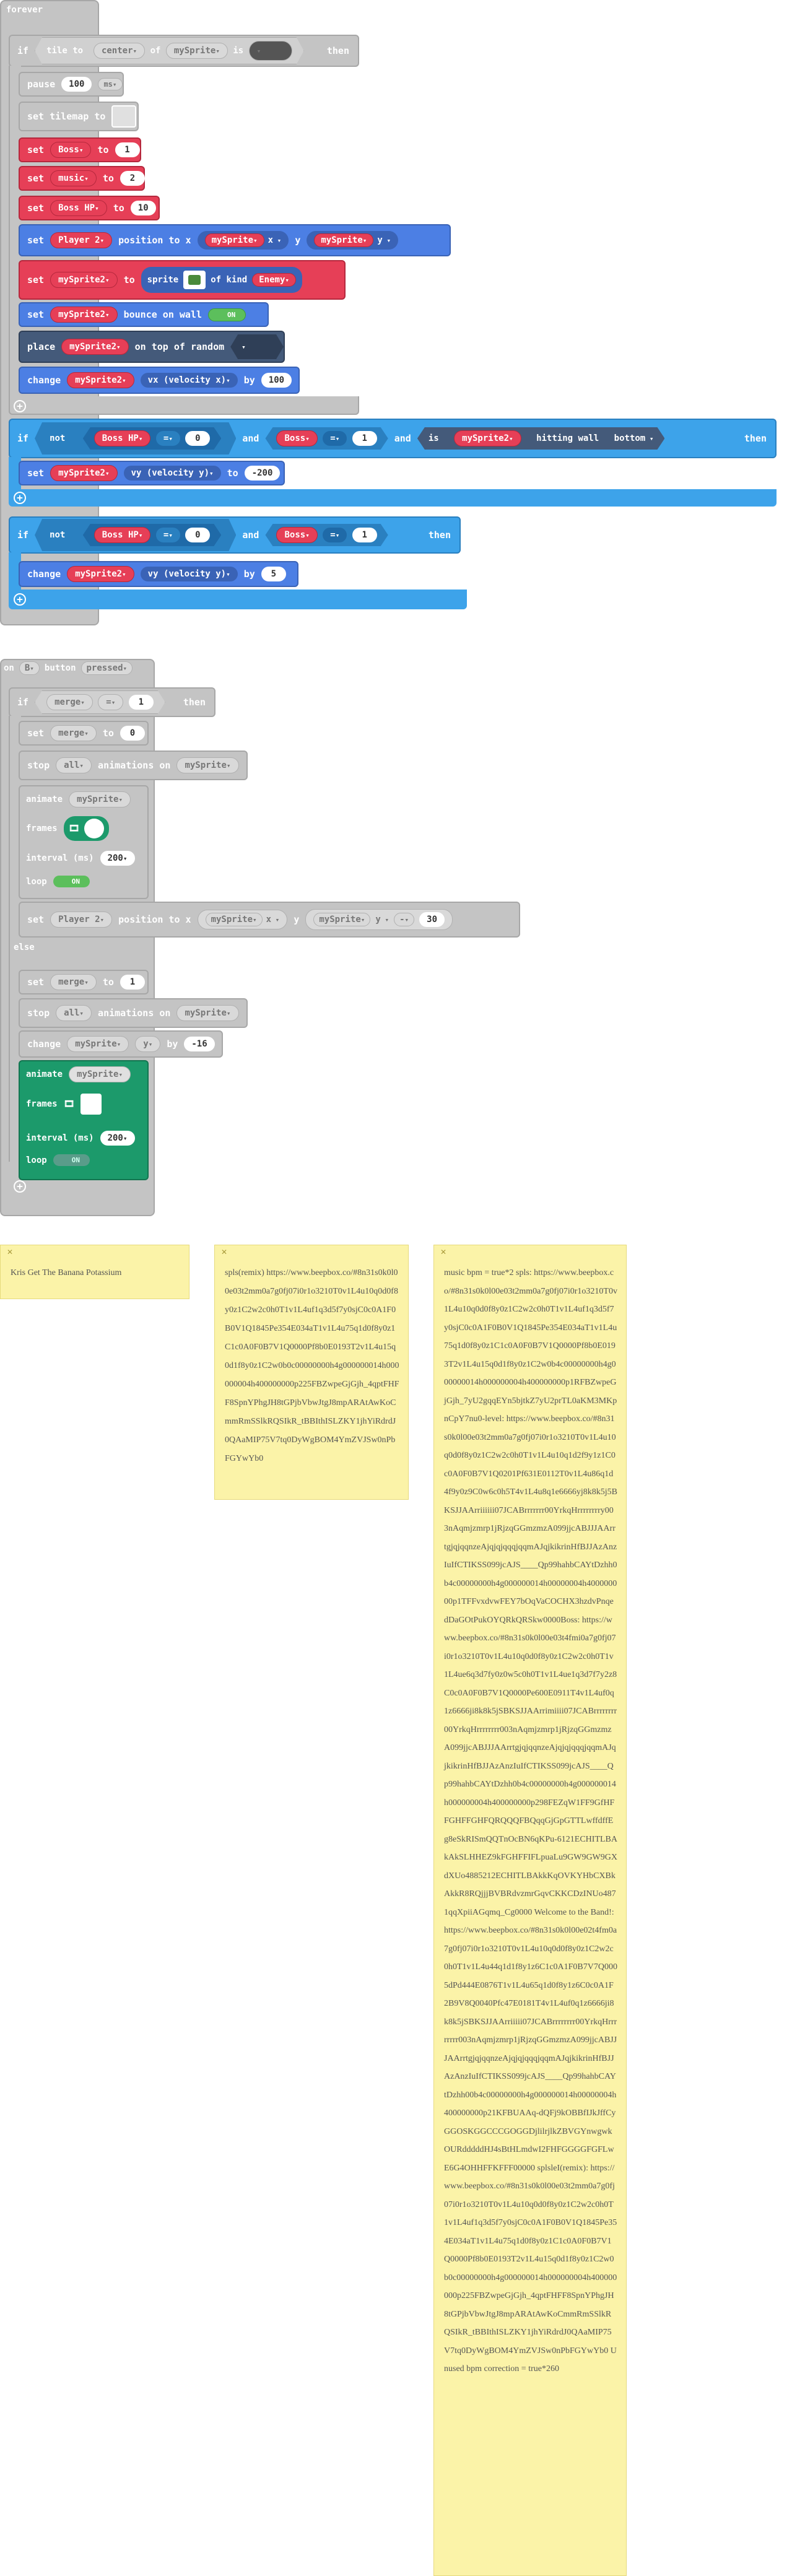  Describe the element at coordinates (79, 116) in the screenshot. I see `set-tilemap-block: set tilemap to` at that location.